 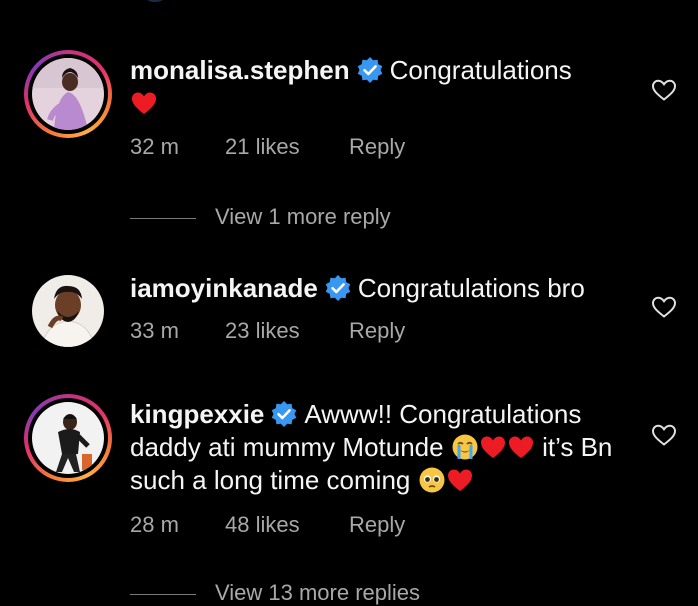 I want to click on view-replies-label: View 13 more replies, so click(x=317, y=593).